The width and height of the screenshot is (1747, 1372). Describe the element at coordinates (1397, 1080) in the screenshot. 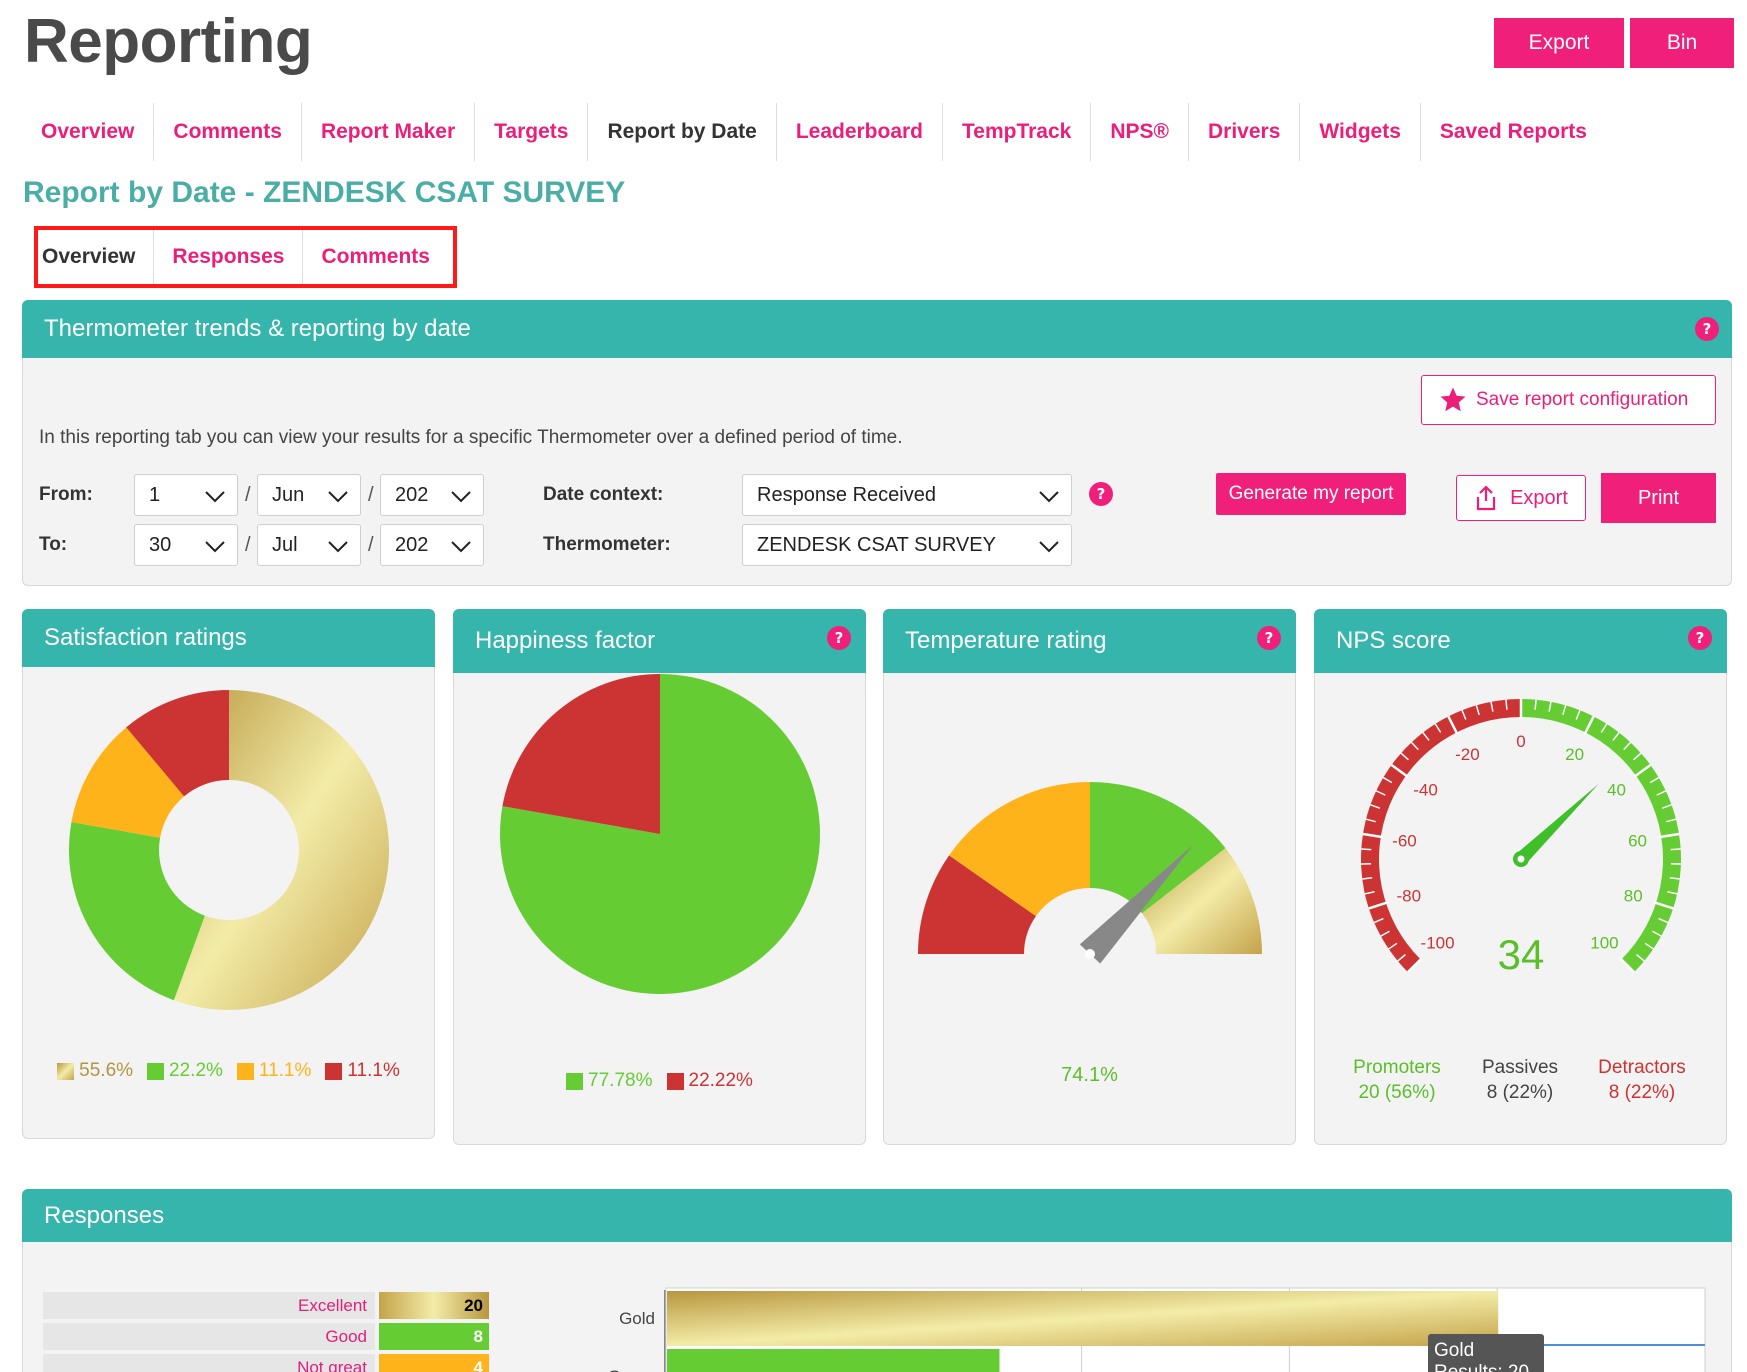

I see `promoters-stat: Promoters 20 (56%)` at that location.